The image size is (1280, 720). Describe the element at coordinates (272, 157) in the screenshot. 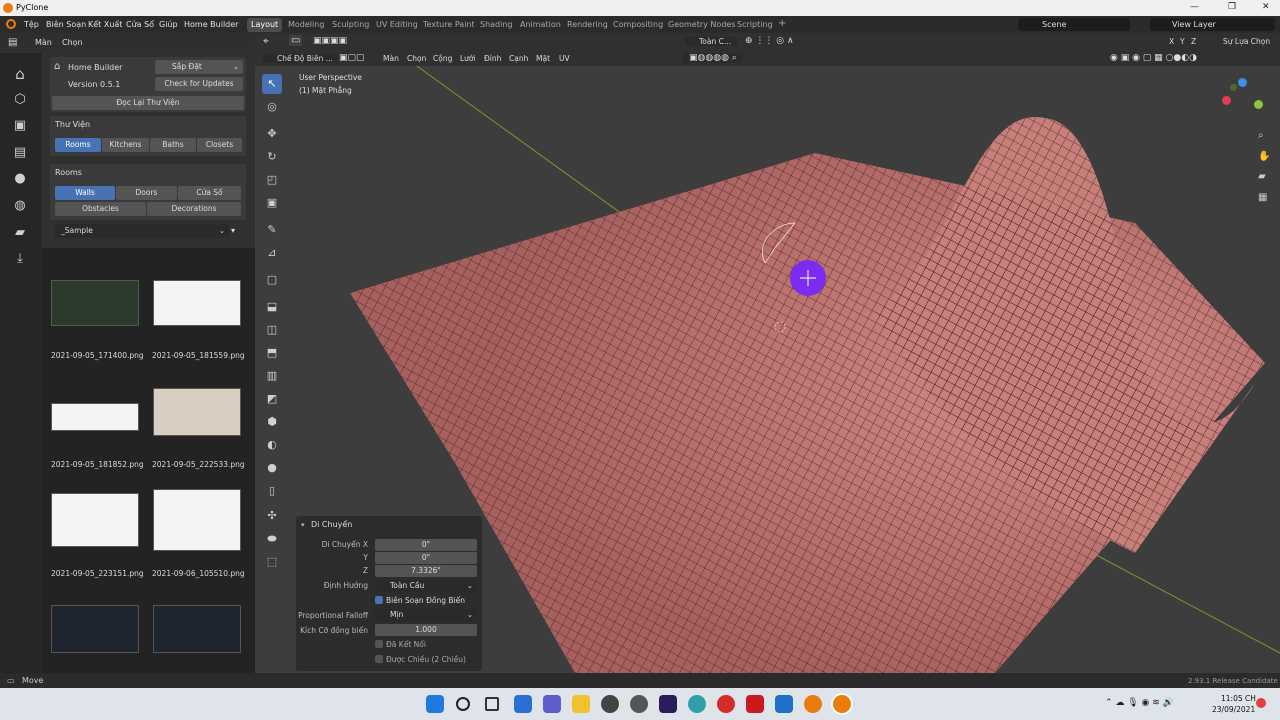

I see `rotate-tool-icon: ↻` at that location.